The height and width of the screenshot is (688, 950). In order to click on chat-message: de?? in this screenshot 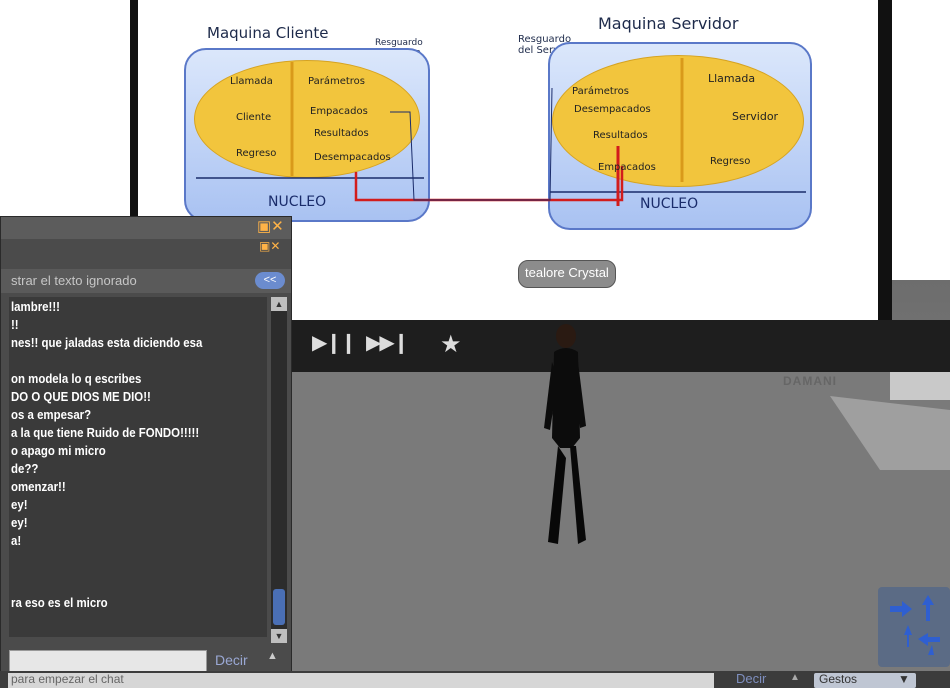, I will do `click(25, 468)`.